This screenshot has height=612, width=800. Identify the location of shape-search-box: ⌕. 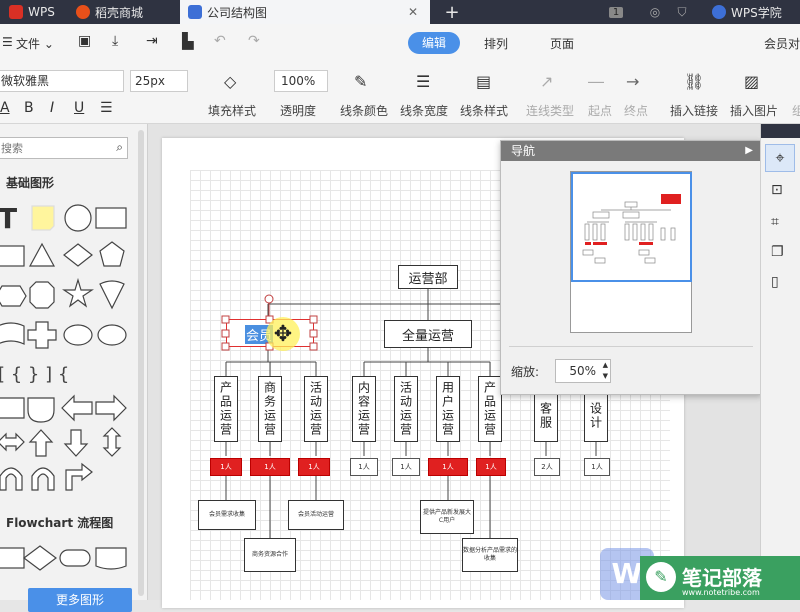
(64, 148).